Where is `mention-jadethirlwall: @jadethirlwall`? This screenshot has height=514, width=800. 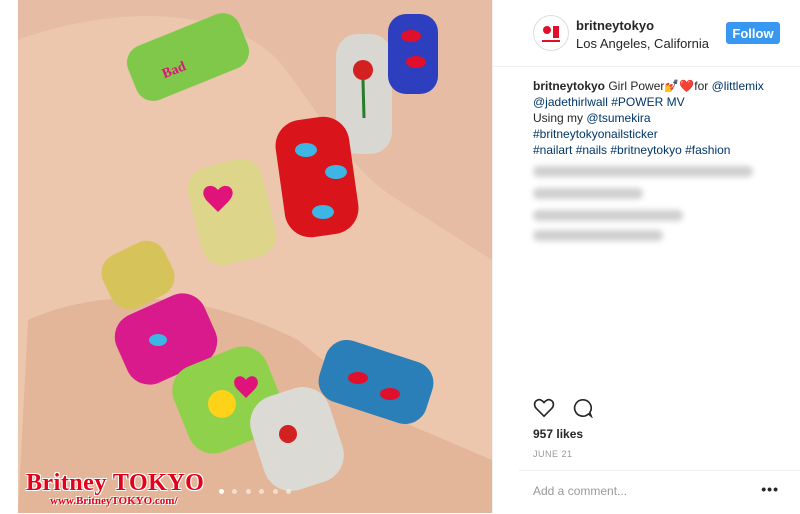
mention-jadethirlwall: @jadethirlwall is located at coordinates (570, 102).